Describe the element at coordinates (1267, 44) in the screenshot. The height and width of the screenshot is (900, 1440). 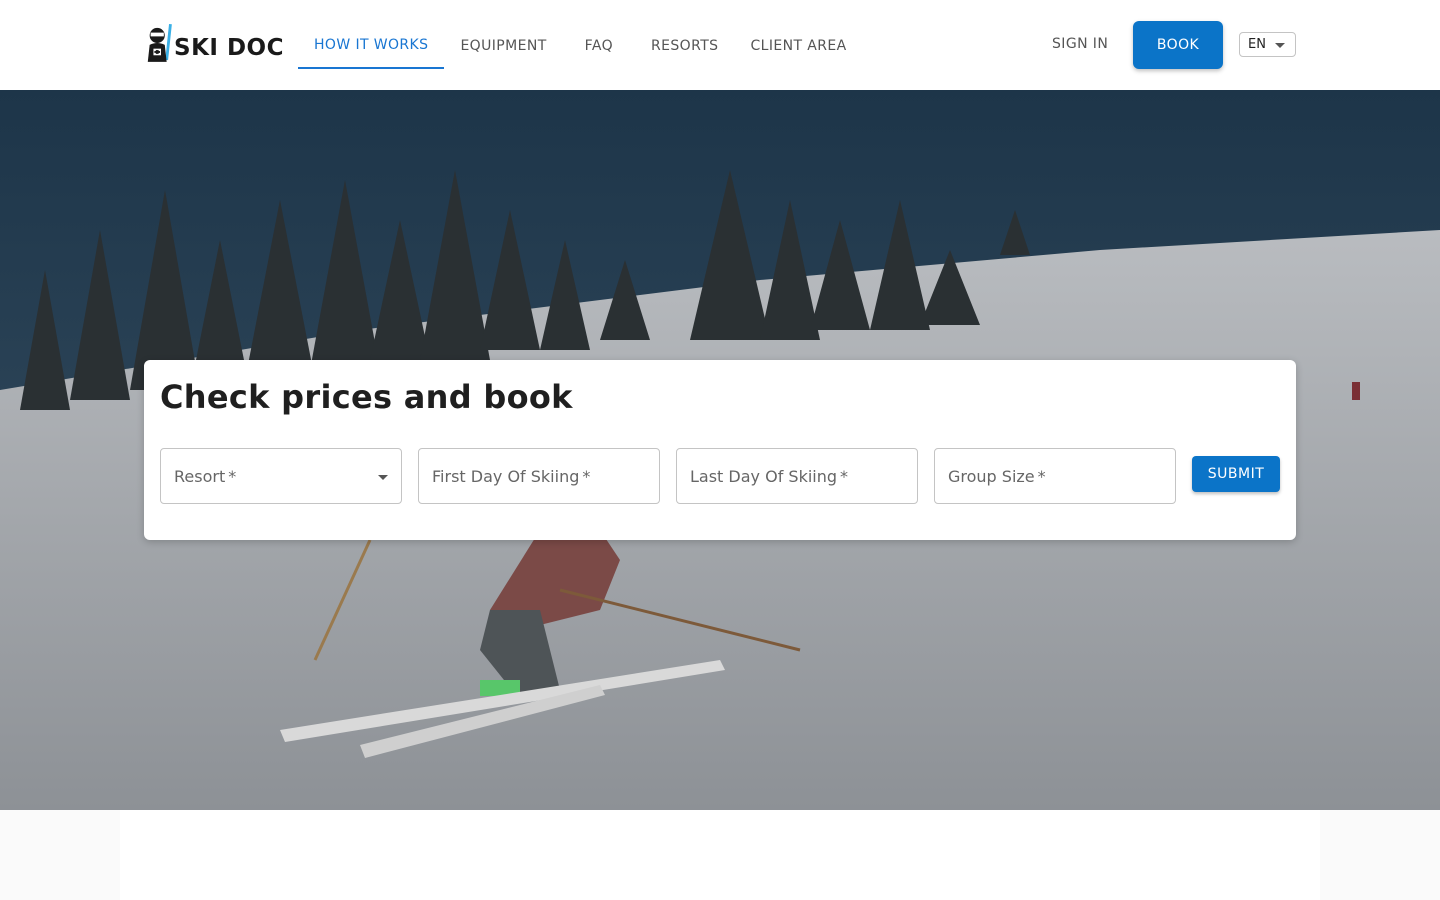
I see `language-select: EN` at that location.